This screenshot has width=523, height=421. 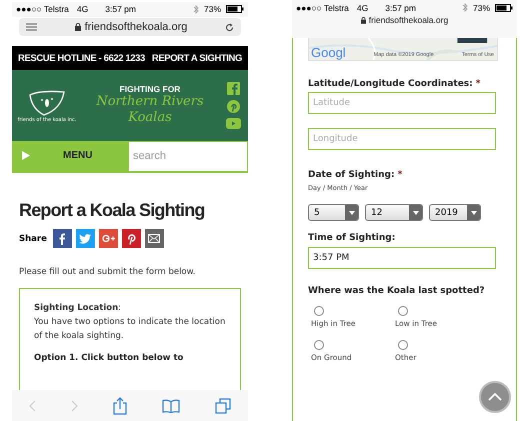 What do you see at coordinates (109, 358) in the screenshot?
I see `option-text: Option 1. Click button below to` at bounding box center [109, 358].